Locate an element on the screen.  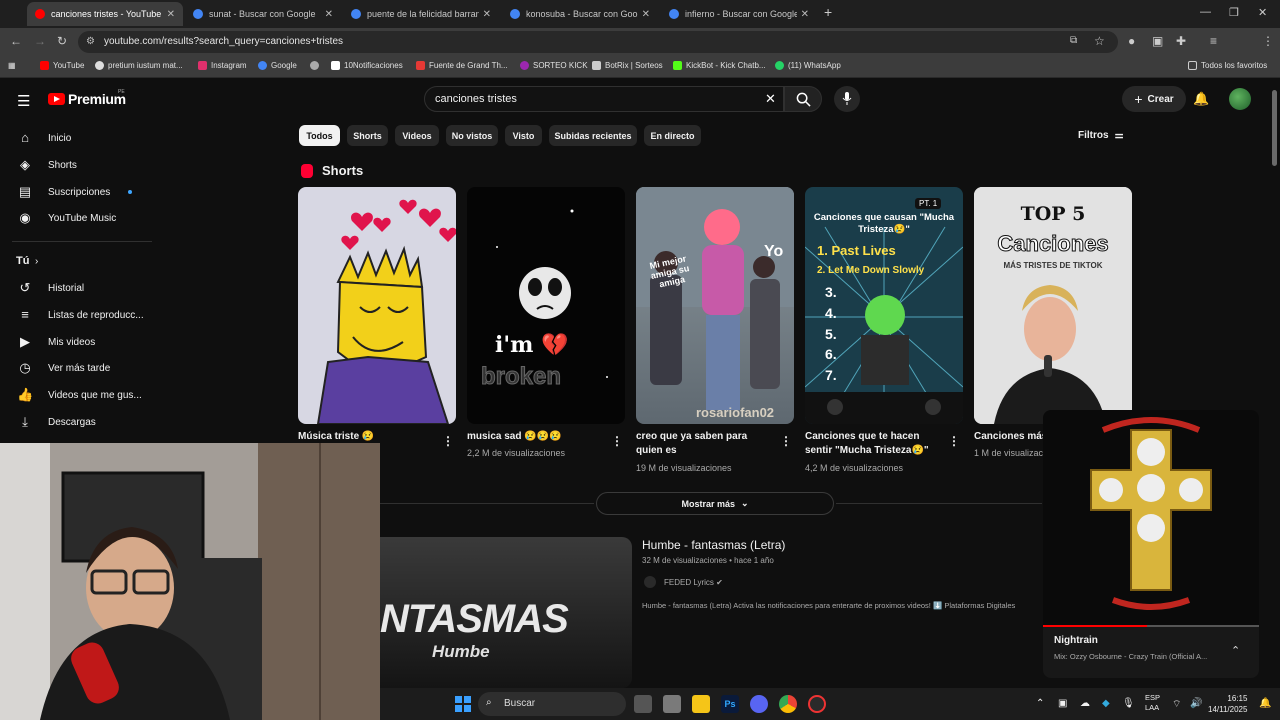
forward-icon: → is located at coordinates (40, 41).